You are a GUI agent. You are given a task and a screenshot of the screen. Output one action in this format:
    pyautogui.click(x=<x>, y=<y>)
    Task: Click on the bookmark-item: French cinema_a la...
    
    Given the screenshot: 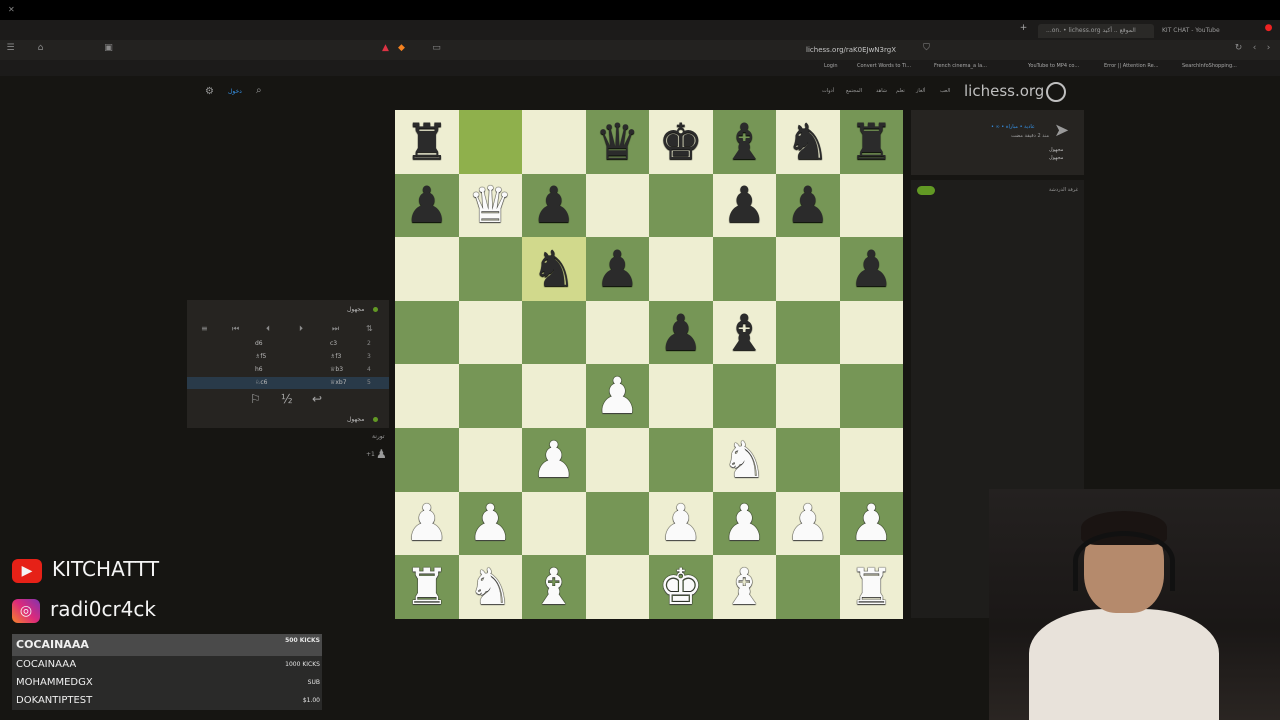 What is the action you would take?
    pyautogui.click(x=960, y=66)
    